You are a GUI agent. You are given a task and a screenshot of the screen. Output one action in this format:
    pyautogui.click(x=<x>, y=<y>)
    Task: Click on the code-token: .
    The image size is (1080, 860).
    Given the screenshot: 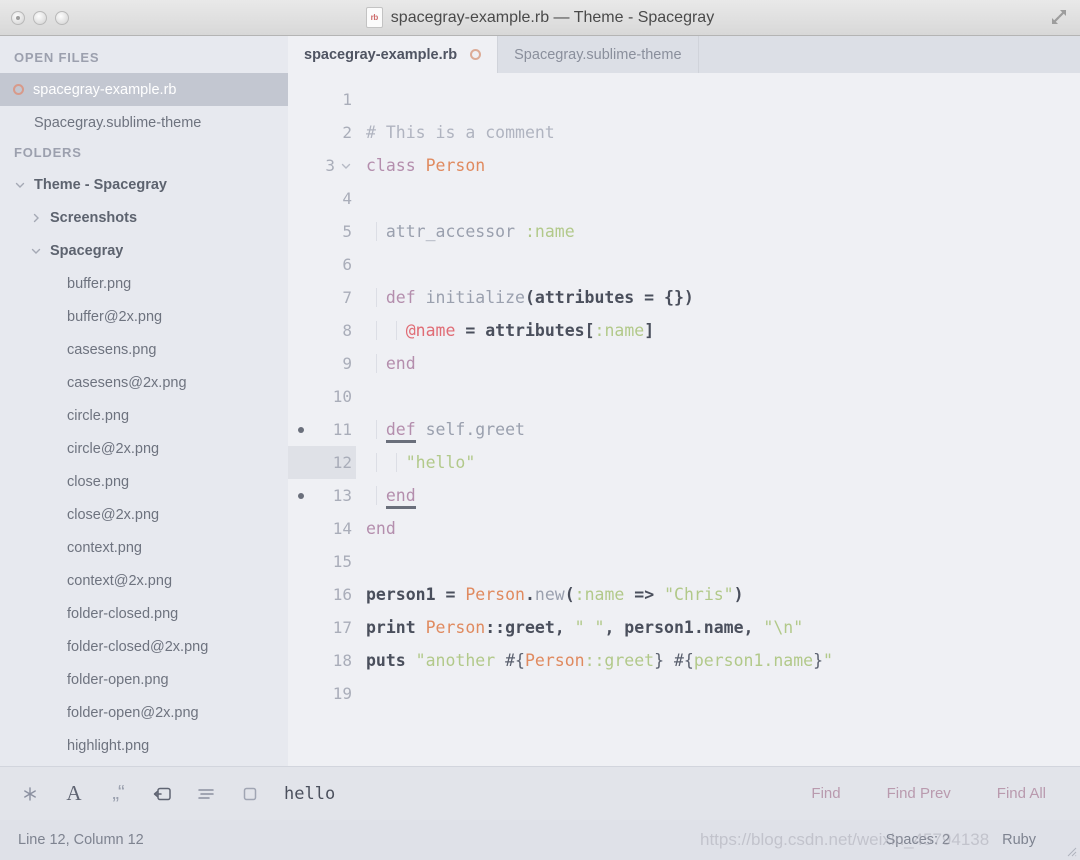 What is the action you would take?
    pyautogui.click(x=529, y=594)
    